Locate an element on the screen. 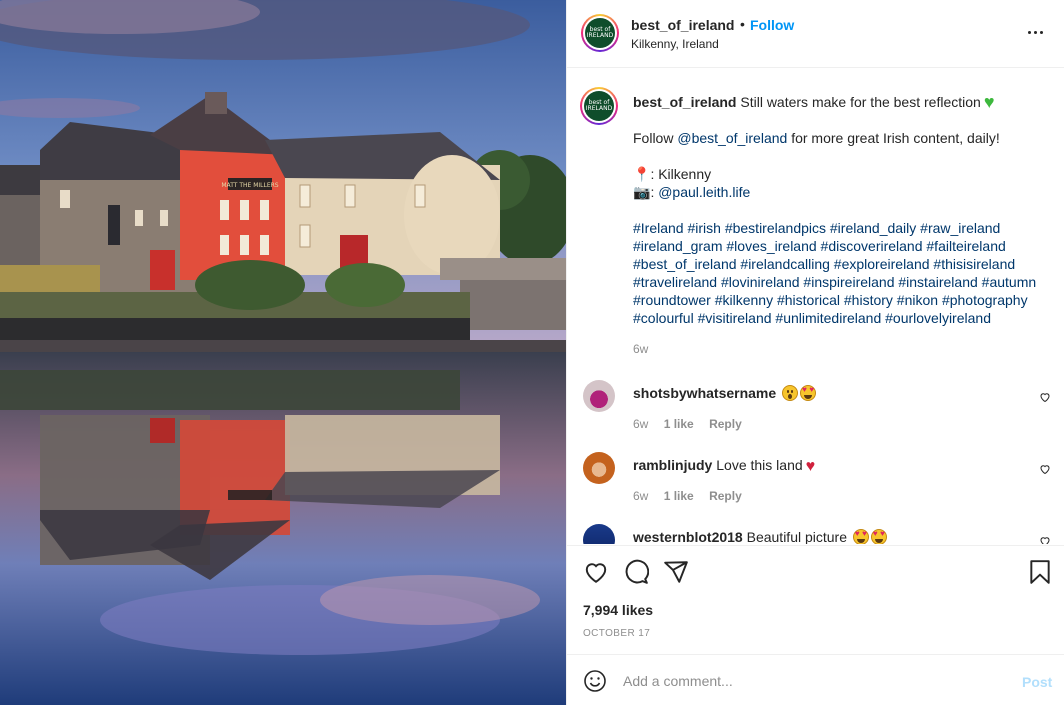  caption-author-avatar: best of IRELAND is located at coordinates (599, 106).